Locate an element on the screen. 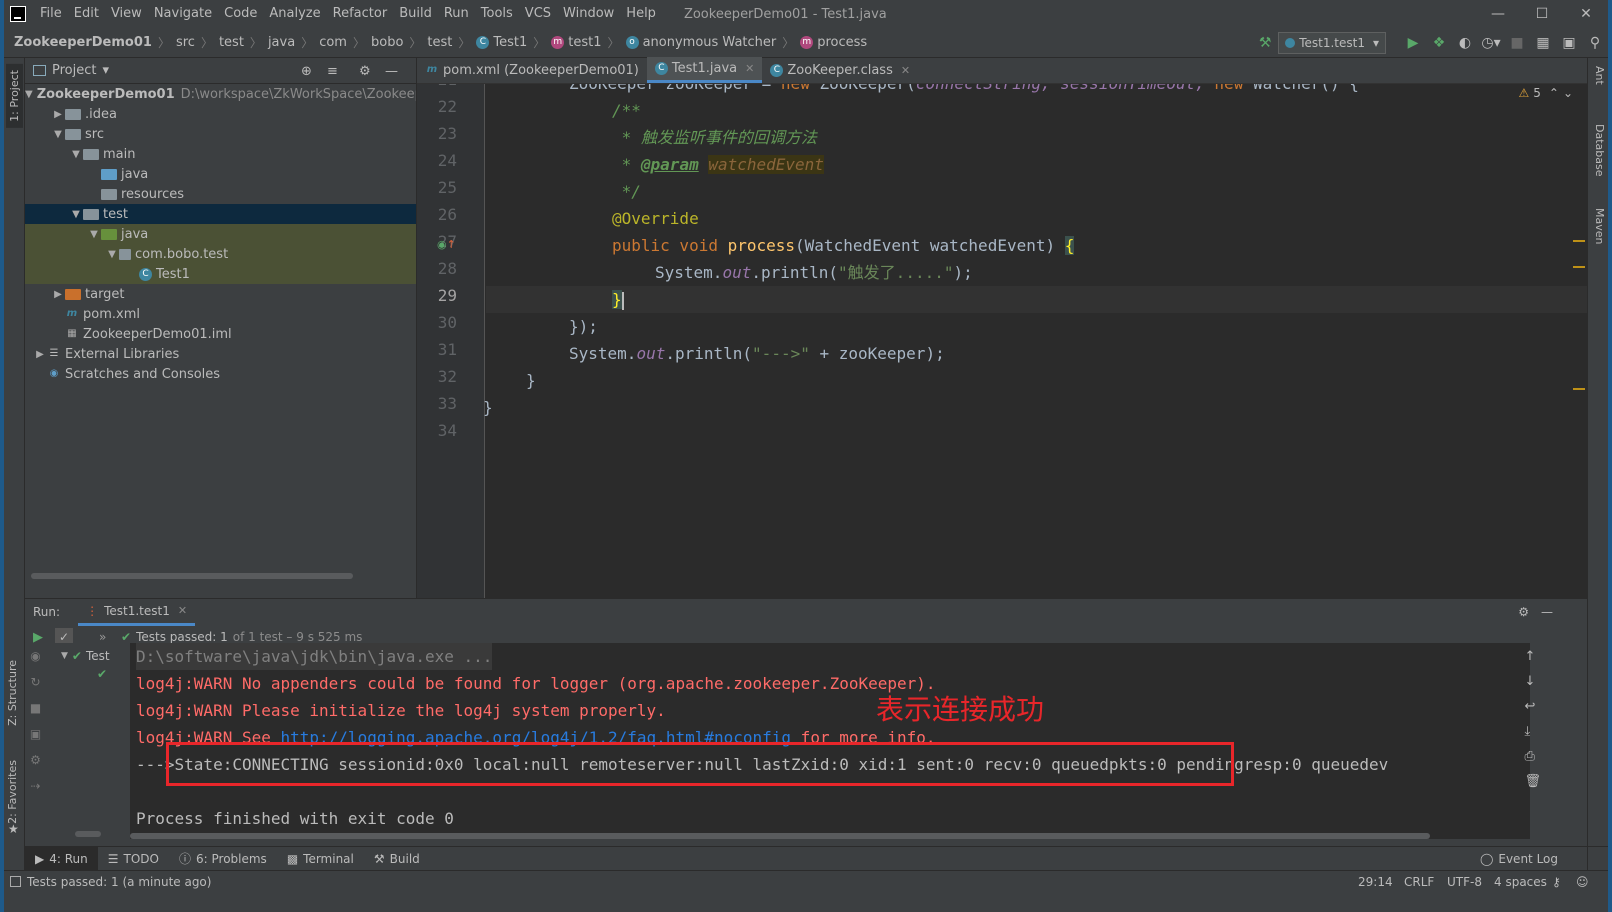 Image resolution: width=1612 pixels, height=912 pixels. maximize-icon: ☐ is located at coordinates (1542, 14).